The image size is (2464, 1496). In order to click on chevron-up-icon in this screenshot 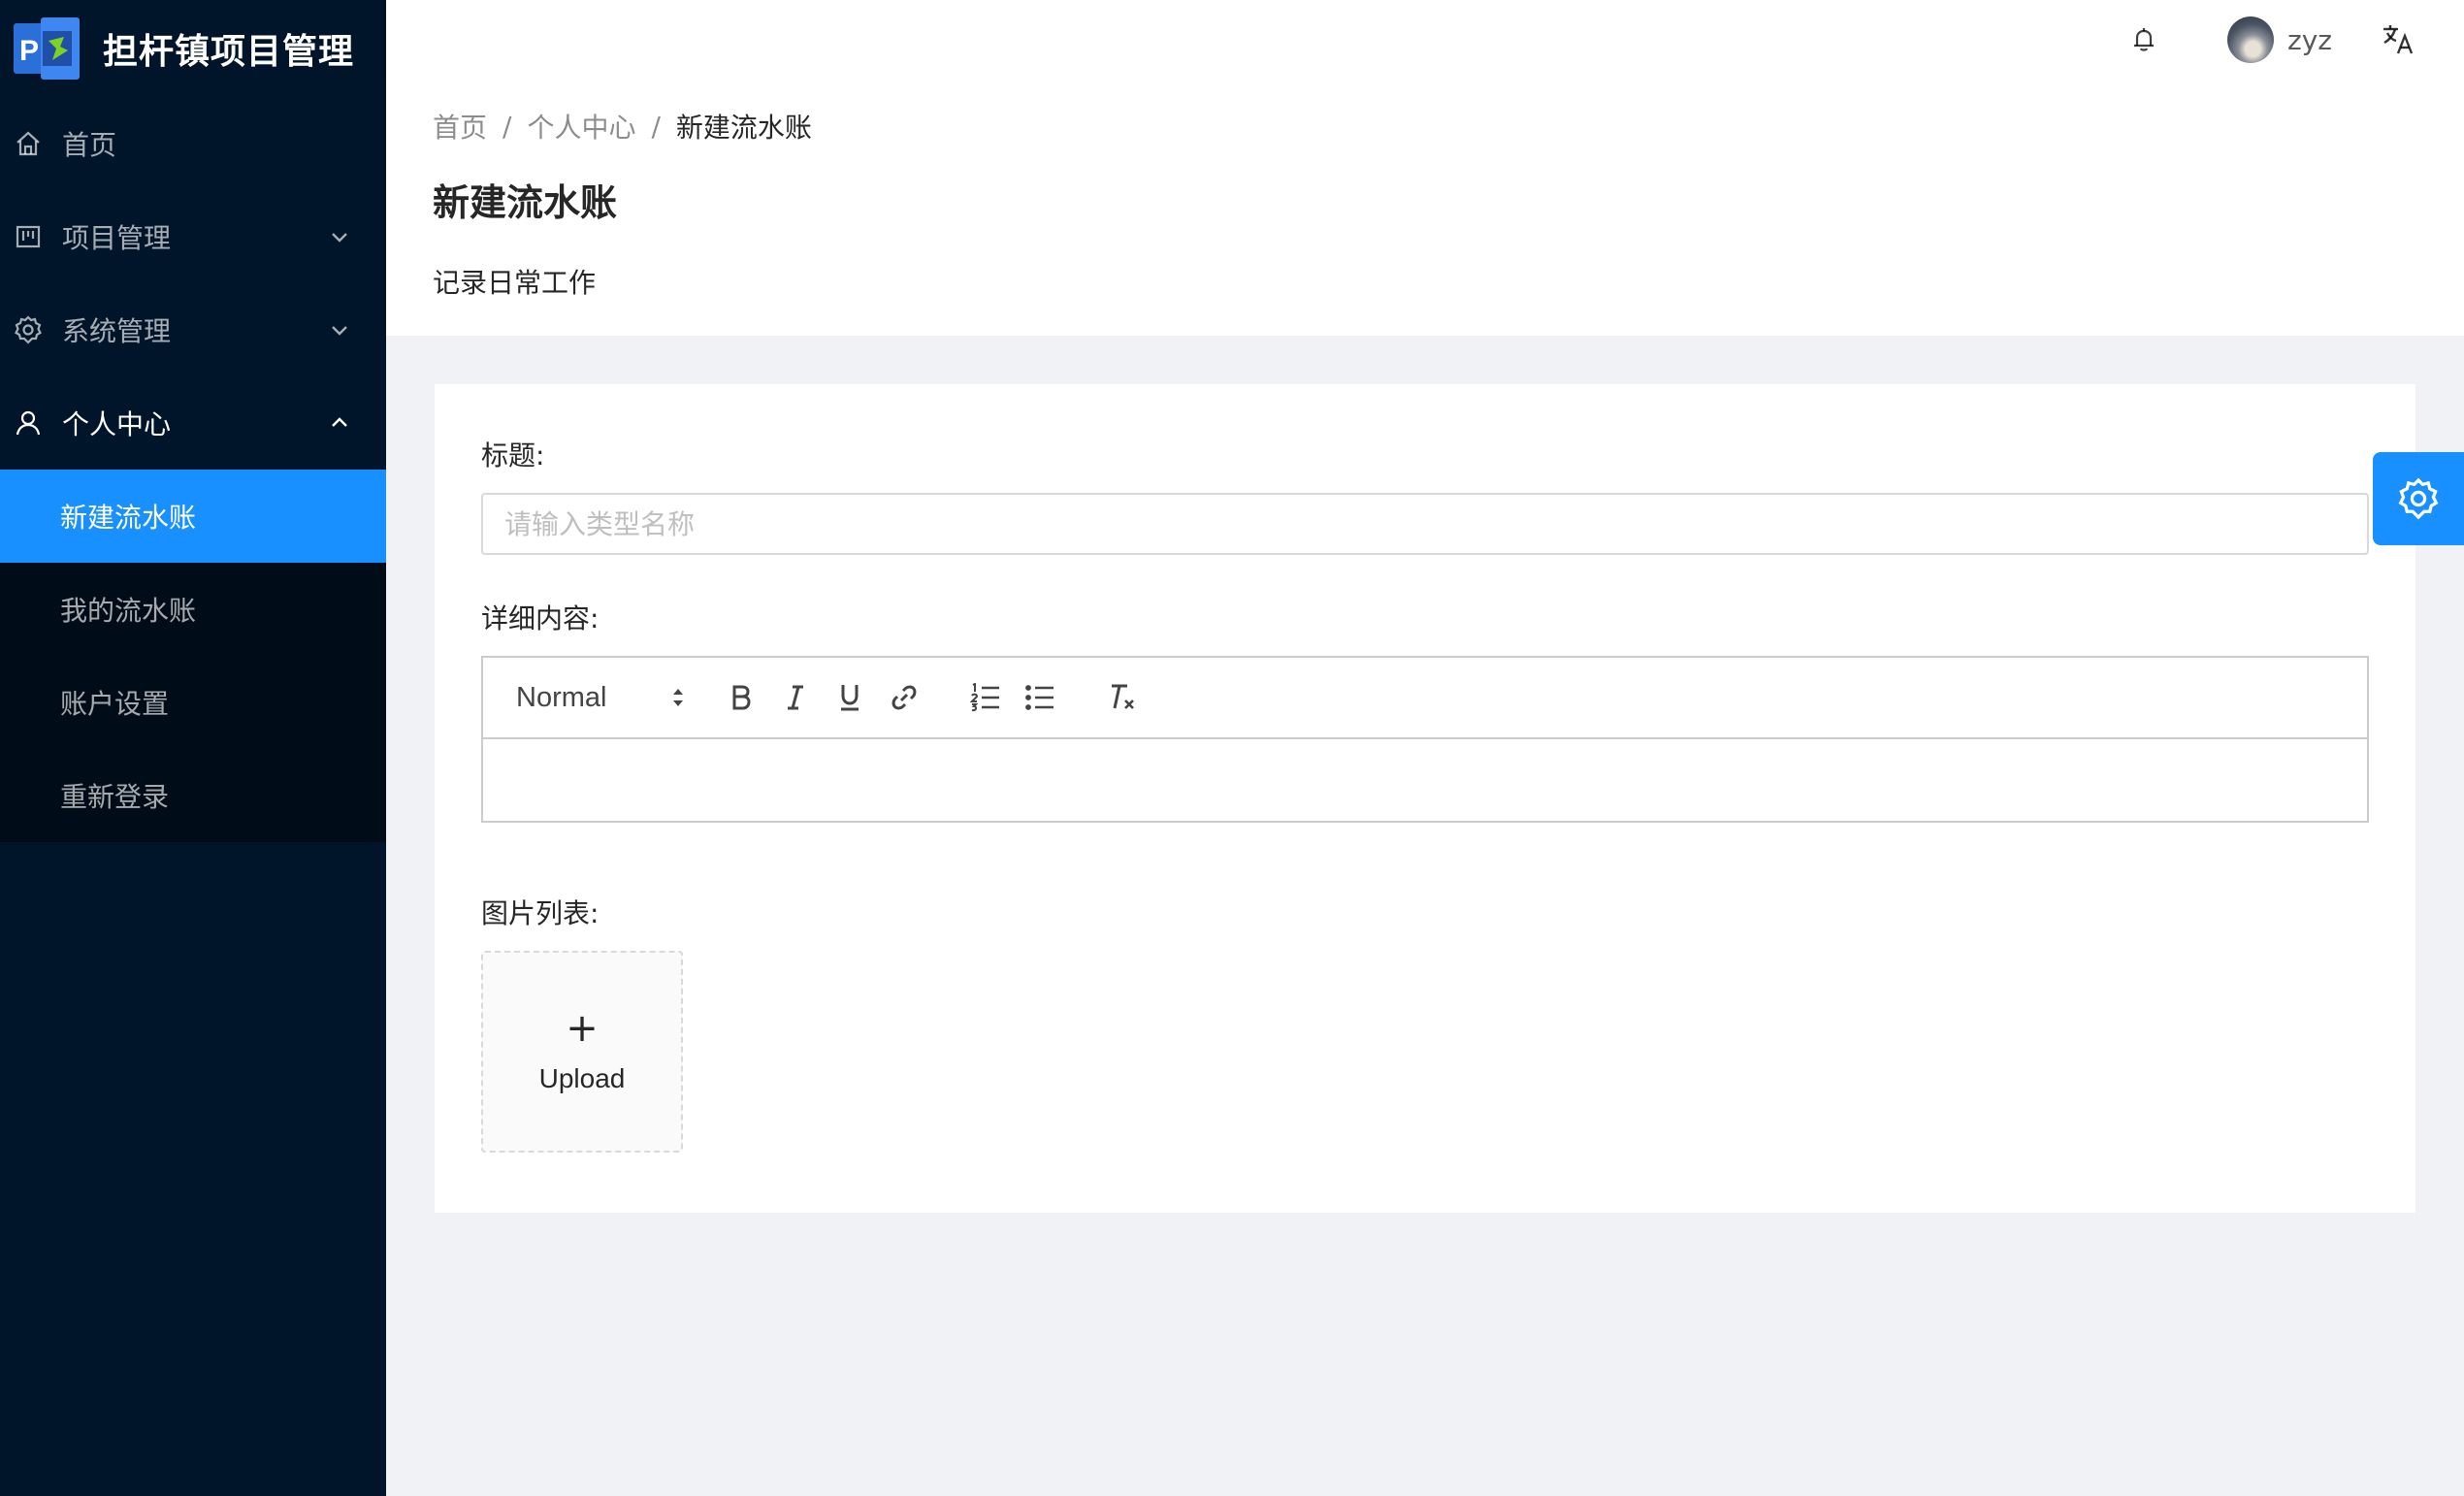, I will do `click(339, 422)`.